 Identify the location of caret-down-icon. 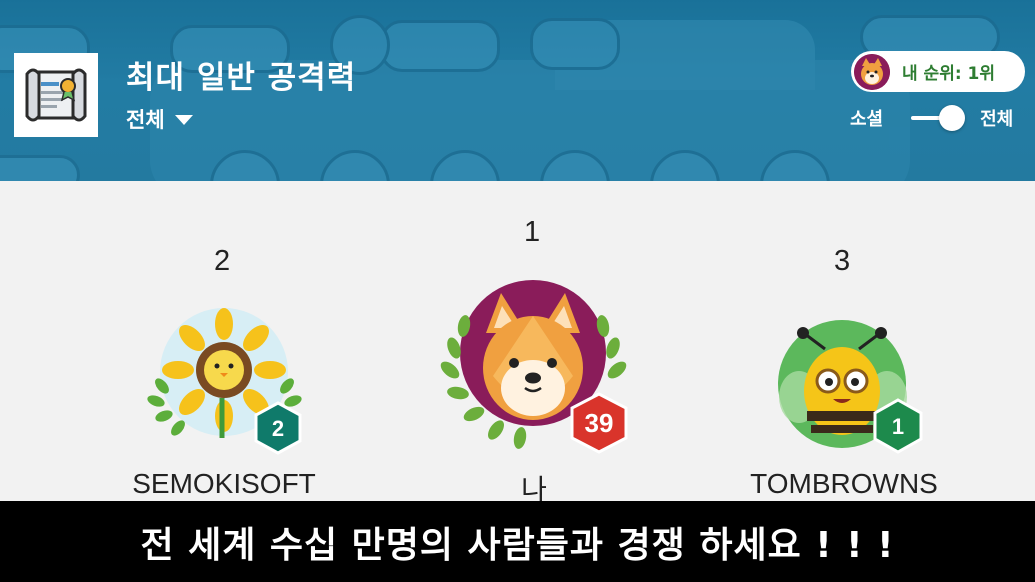
(183, 120).